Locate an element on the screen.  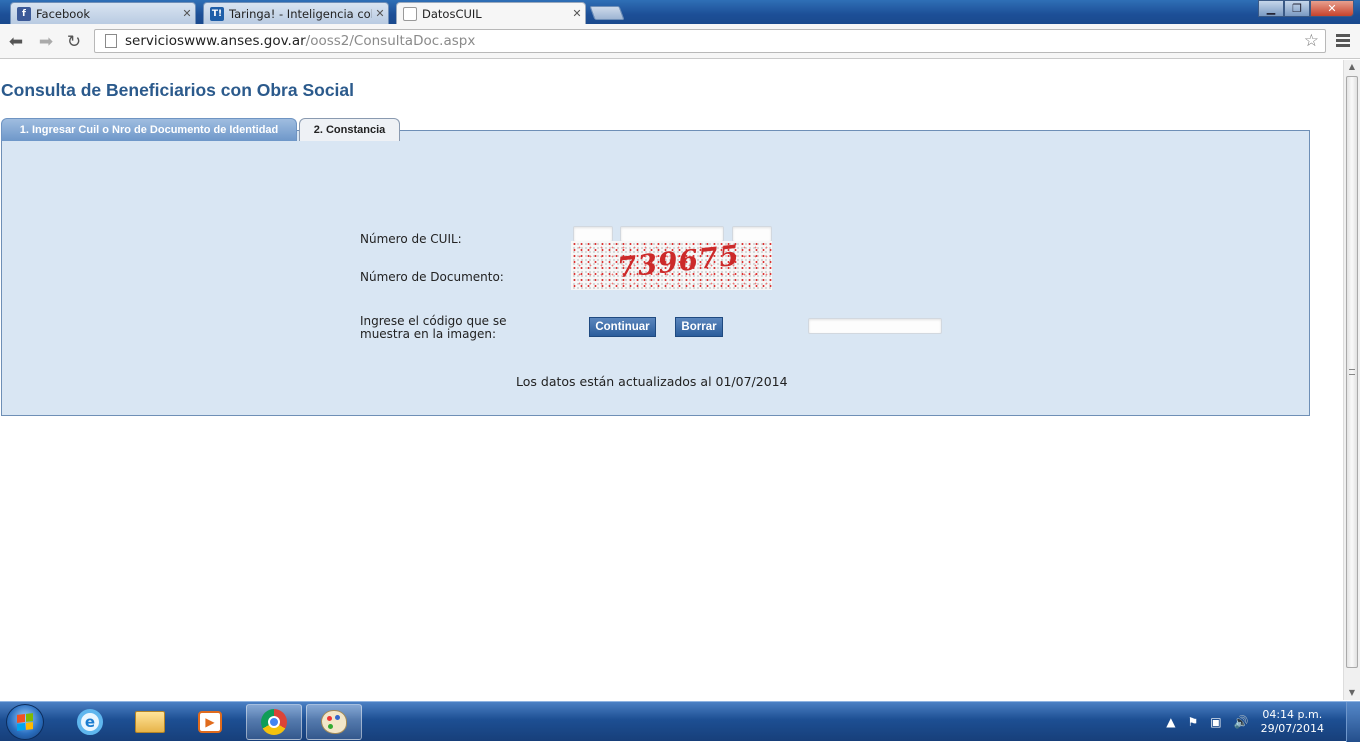
browser-tab-taringa: T! Taringa! - Inteligencia colectiva ✕ is located at coordinates (296, 13).